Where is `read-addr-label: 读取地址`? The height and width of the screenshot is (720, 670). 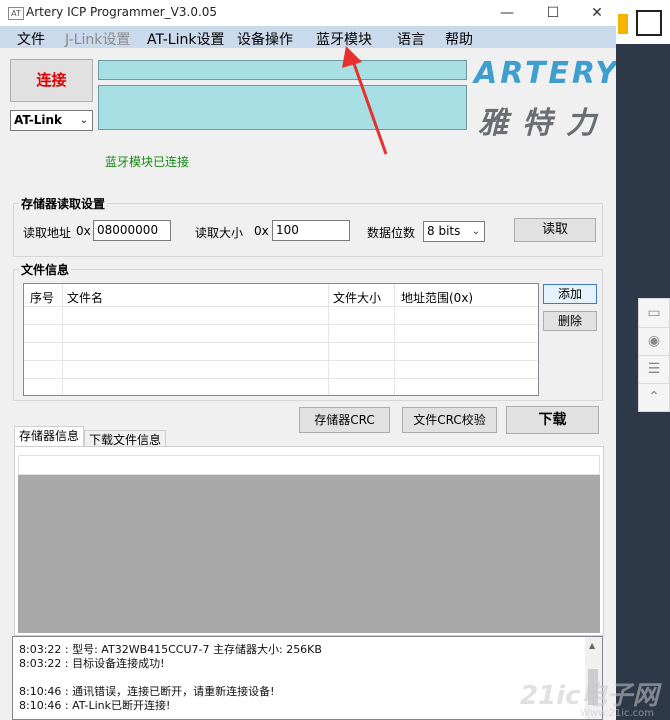
read-addr-label: 读取地址 is located at coordinates (47, 233).